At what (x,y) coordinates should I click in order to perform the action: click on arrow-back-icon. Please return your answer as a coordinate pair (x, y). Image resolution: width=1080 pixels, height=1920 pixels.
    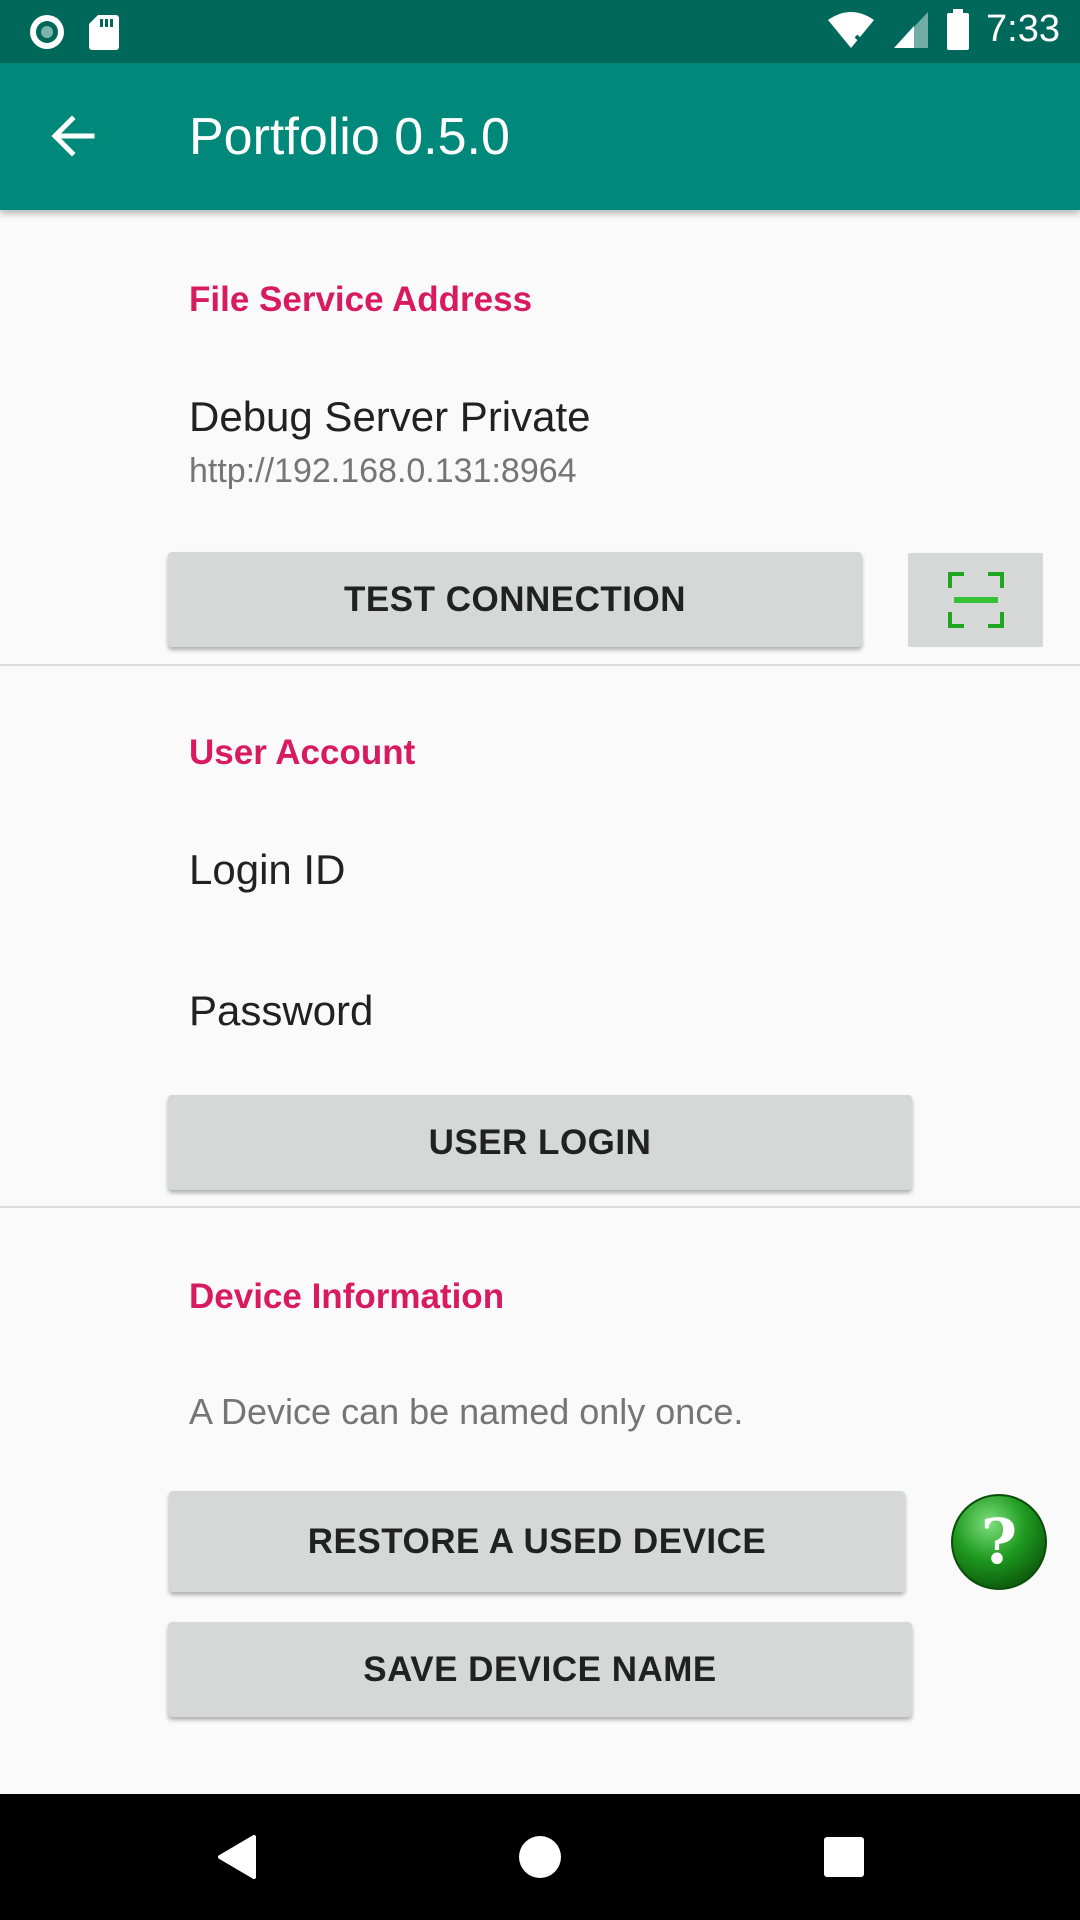
    Looking at the image, I should click on (73, 136).